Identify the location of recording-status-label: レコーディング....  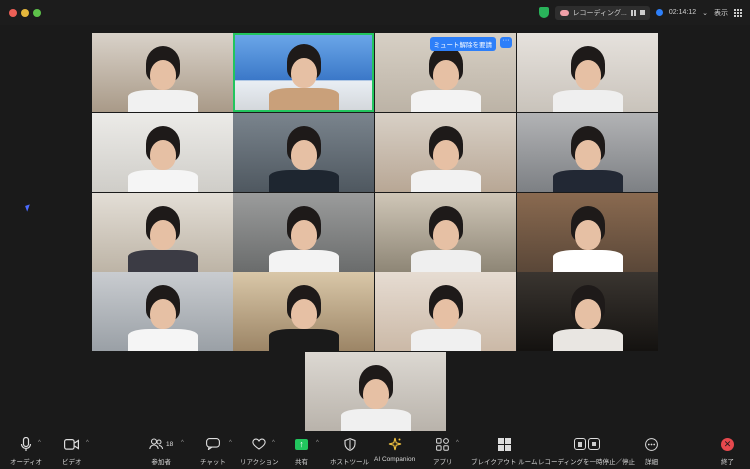
(599, 13).